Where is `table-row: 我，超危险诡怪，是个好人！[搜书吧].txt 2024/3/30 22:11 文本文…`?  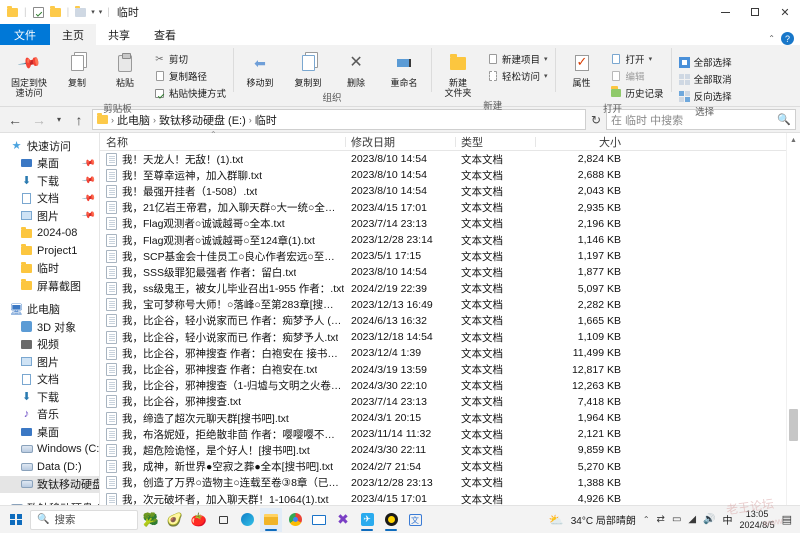 table-row: 我，超危险诡怪，是个好人！[搜书吧].txt 2024/3/30 22:11 文本文… is located at coordinates (450, 450).